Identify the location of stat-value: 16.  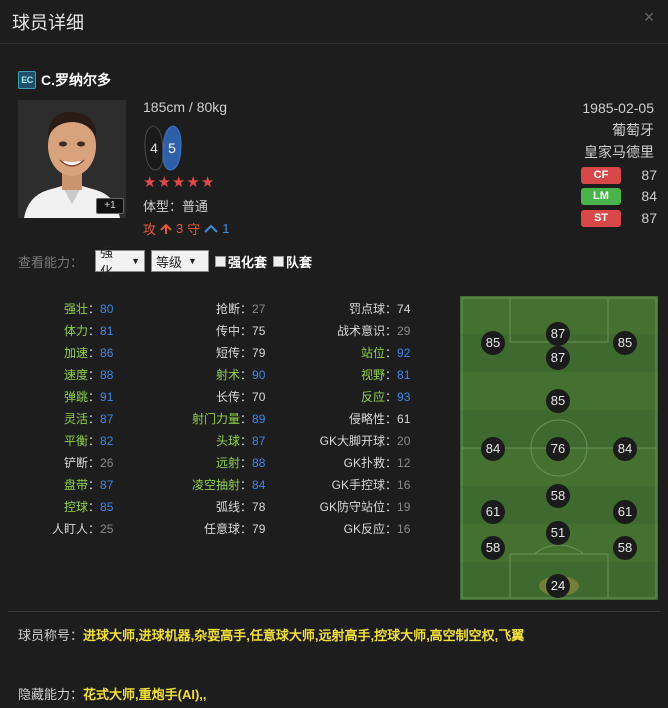
(404, 529).